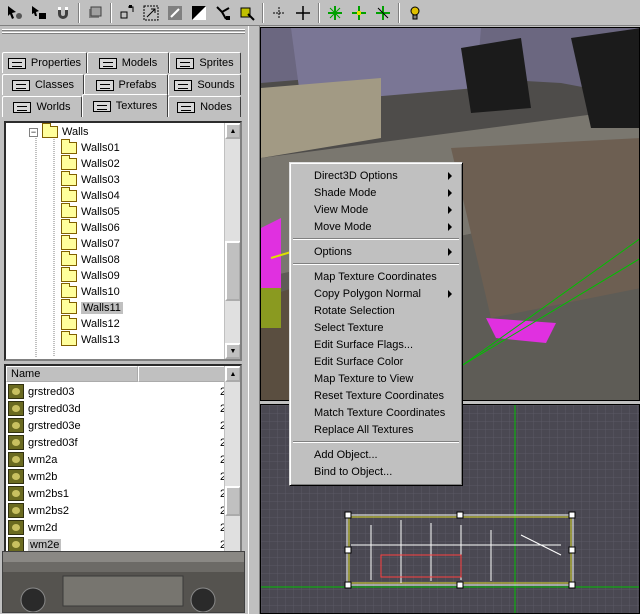 The width and height of the screenshot is (640, 614). What do you see at coordinates (376, 378) in the screenshot?
I see `menu-item-map-texture-to-view: Map Texture to View` at bounding box center [376, 378].